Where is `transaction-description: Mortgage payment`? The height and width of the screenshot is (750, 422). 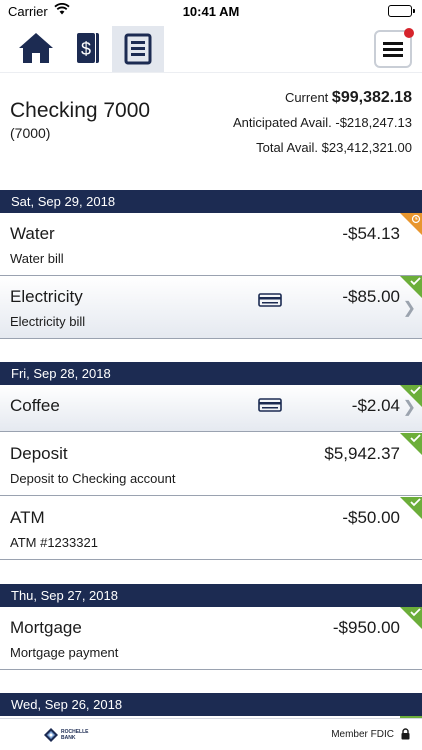
transaction-description: Mortgage payment is located at coordinates (64, 652).